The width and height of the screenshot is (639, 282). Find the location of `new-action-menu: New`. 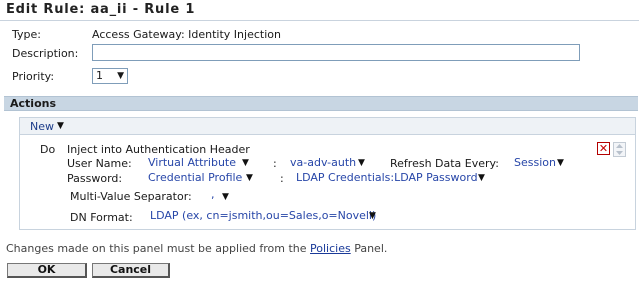

new-action-menu: New is located at coordinates (42, 126).